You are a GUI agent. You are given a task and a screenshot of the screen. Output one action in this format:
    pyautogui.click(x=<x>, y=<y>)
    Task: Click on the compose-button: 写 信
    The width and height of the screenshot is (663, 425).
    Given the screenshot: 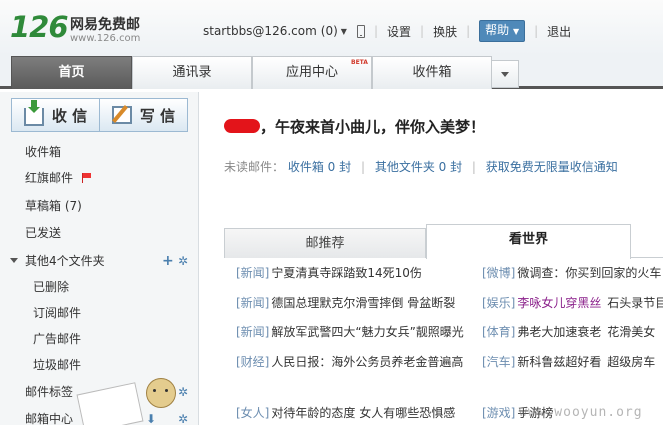 What is the action you would take?
    pyautogui.click(x=143, y=115)
    